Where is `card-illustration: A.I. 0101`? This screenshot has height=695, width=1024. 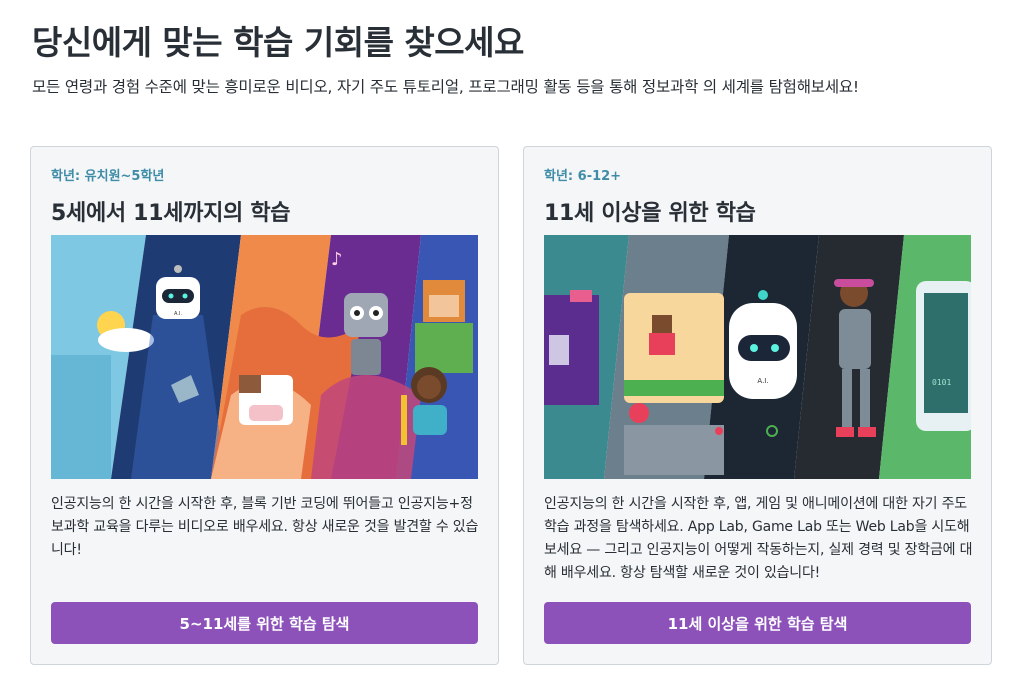 card-illustration: A.I. 0101 is located at coordinates (757, 357).